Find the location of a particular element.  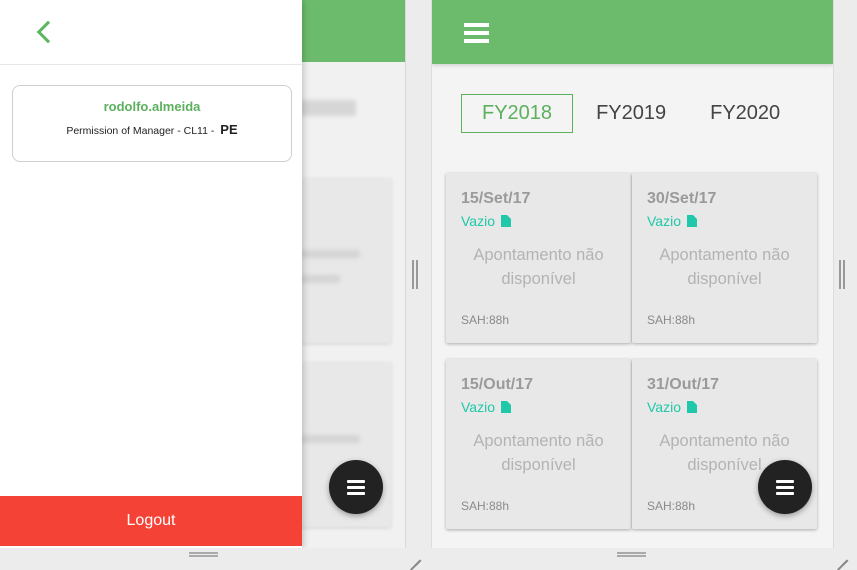

tab-fy2018: FY2018 is located at coordinates (517, 113).